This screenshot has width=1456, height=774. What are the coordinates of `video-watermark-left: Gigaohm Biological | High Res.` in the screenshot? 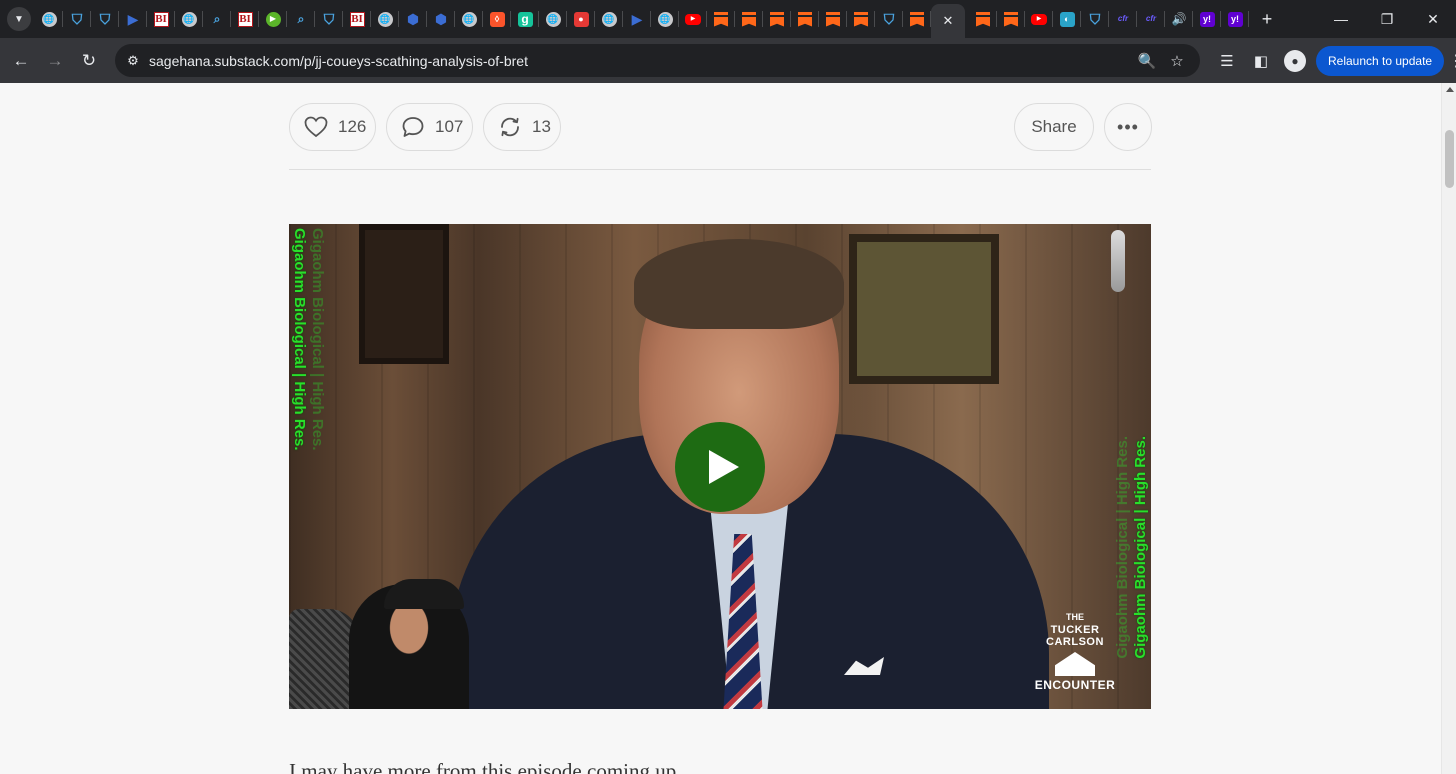 It's located at (299, 339).